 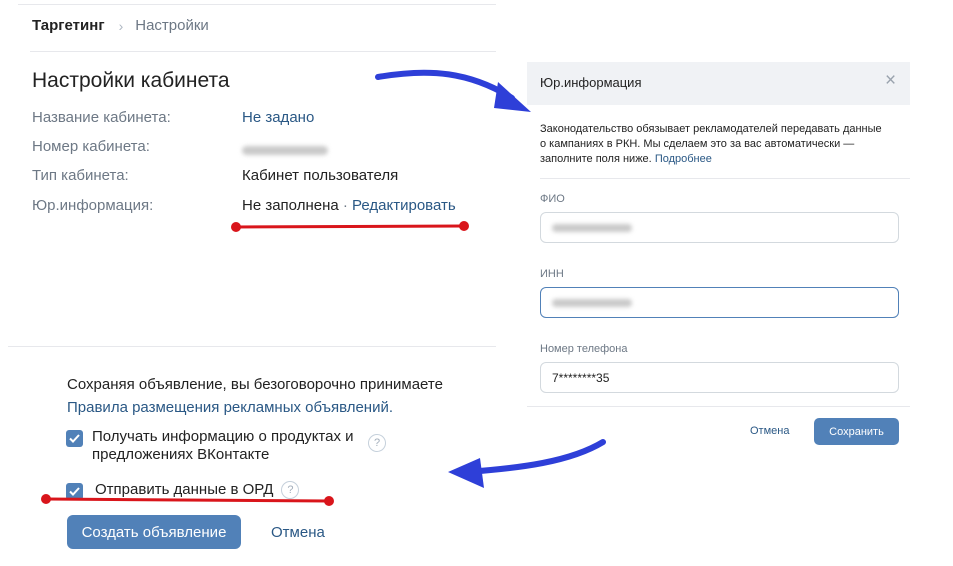 What do you see at coordinates (453, 90) in the screenshot?
I see `blue-arrow-to-modal` at bounding box center [453, 90].